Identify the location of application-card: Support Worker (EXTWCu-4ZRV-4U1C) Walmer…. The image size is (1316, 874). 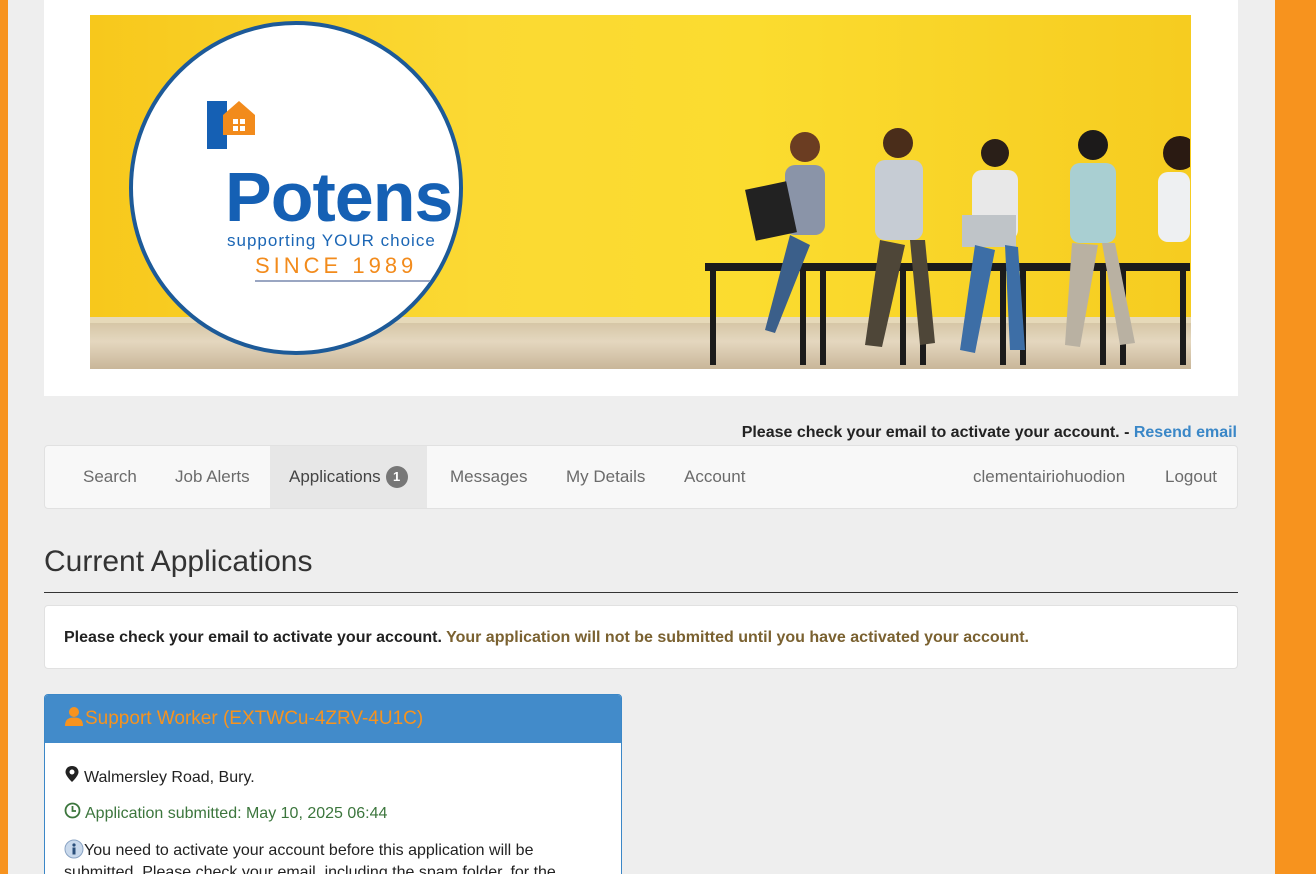
(333, 784).